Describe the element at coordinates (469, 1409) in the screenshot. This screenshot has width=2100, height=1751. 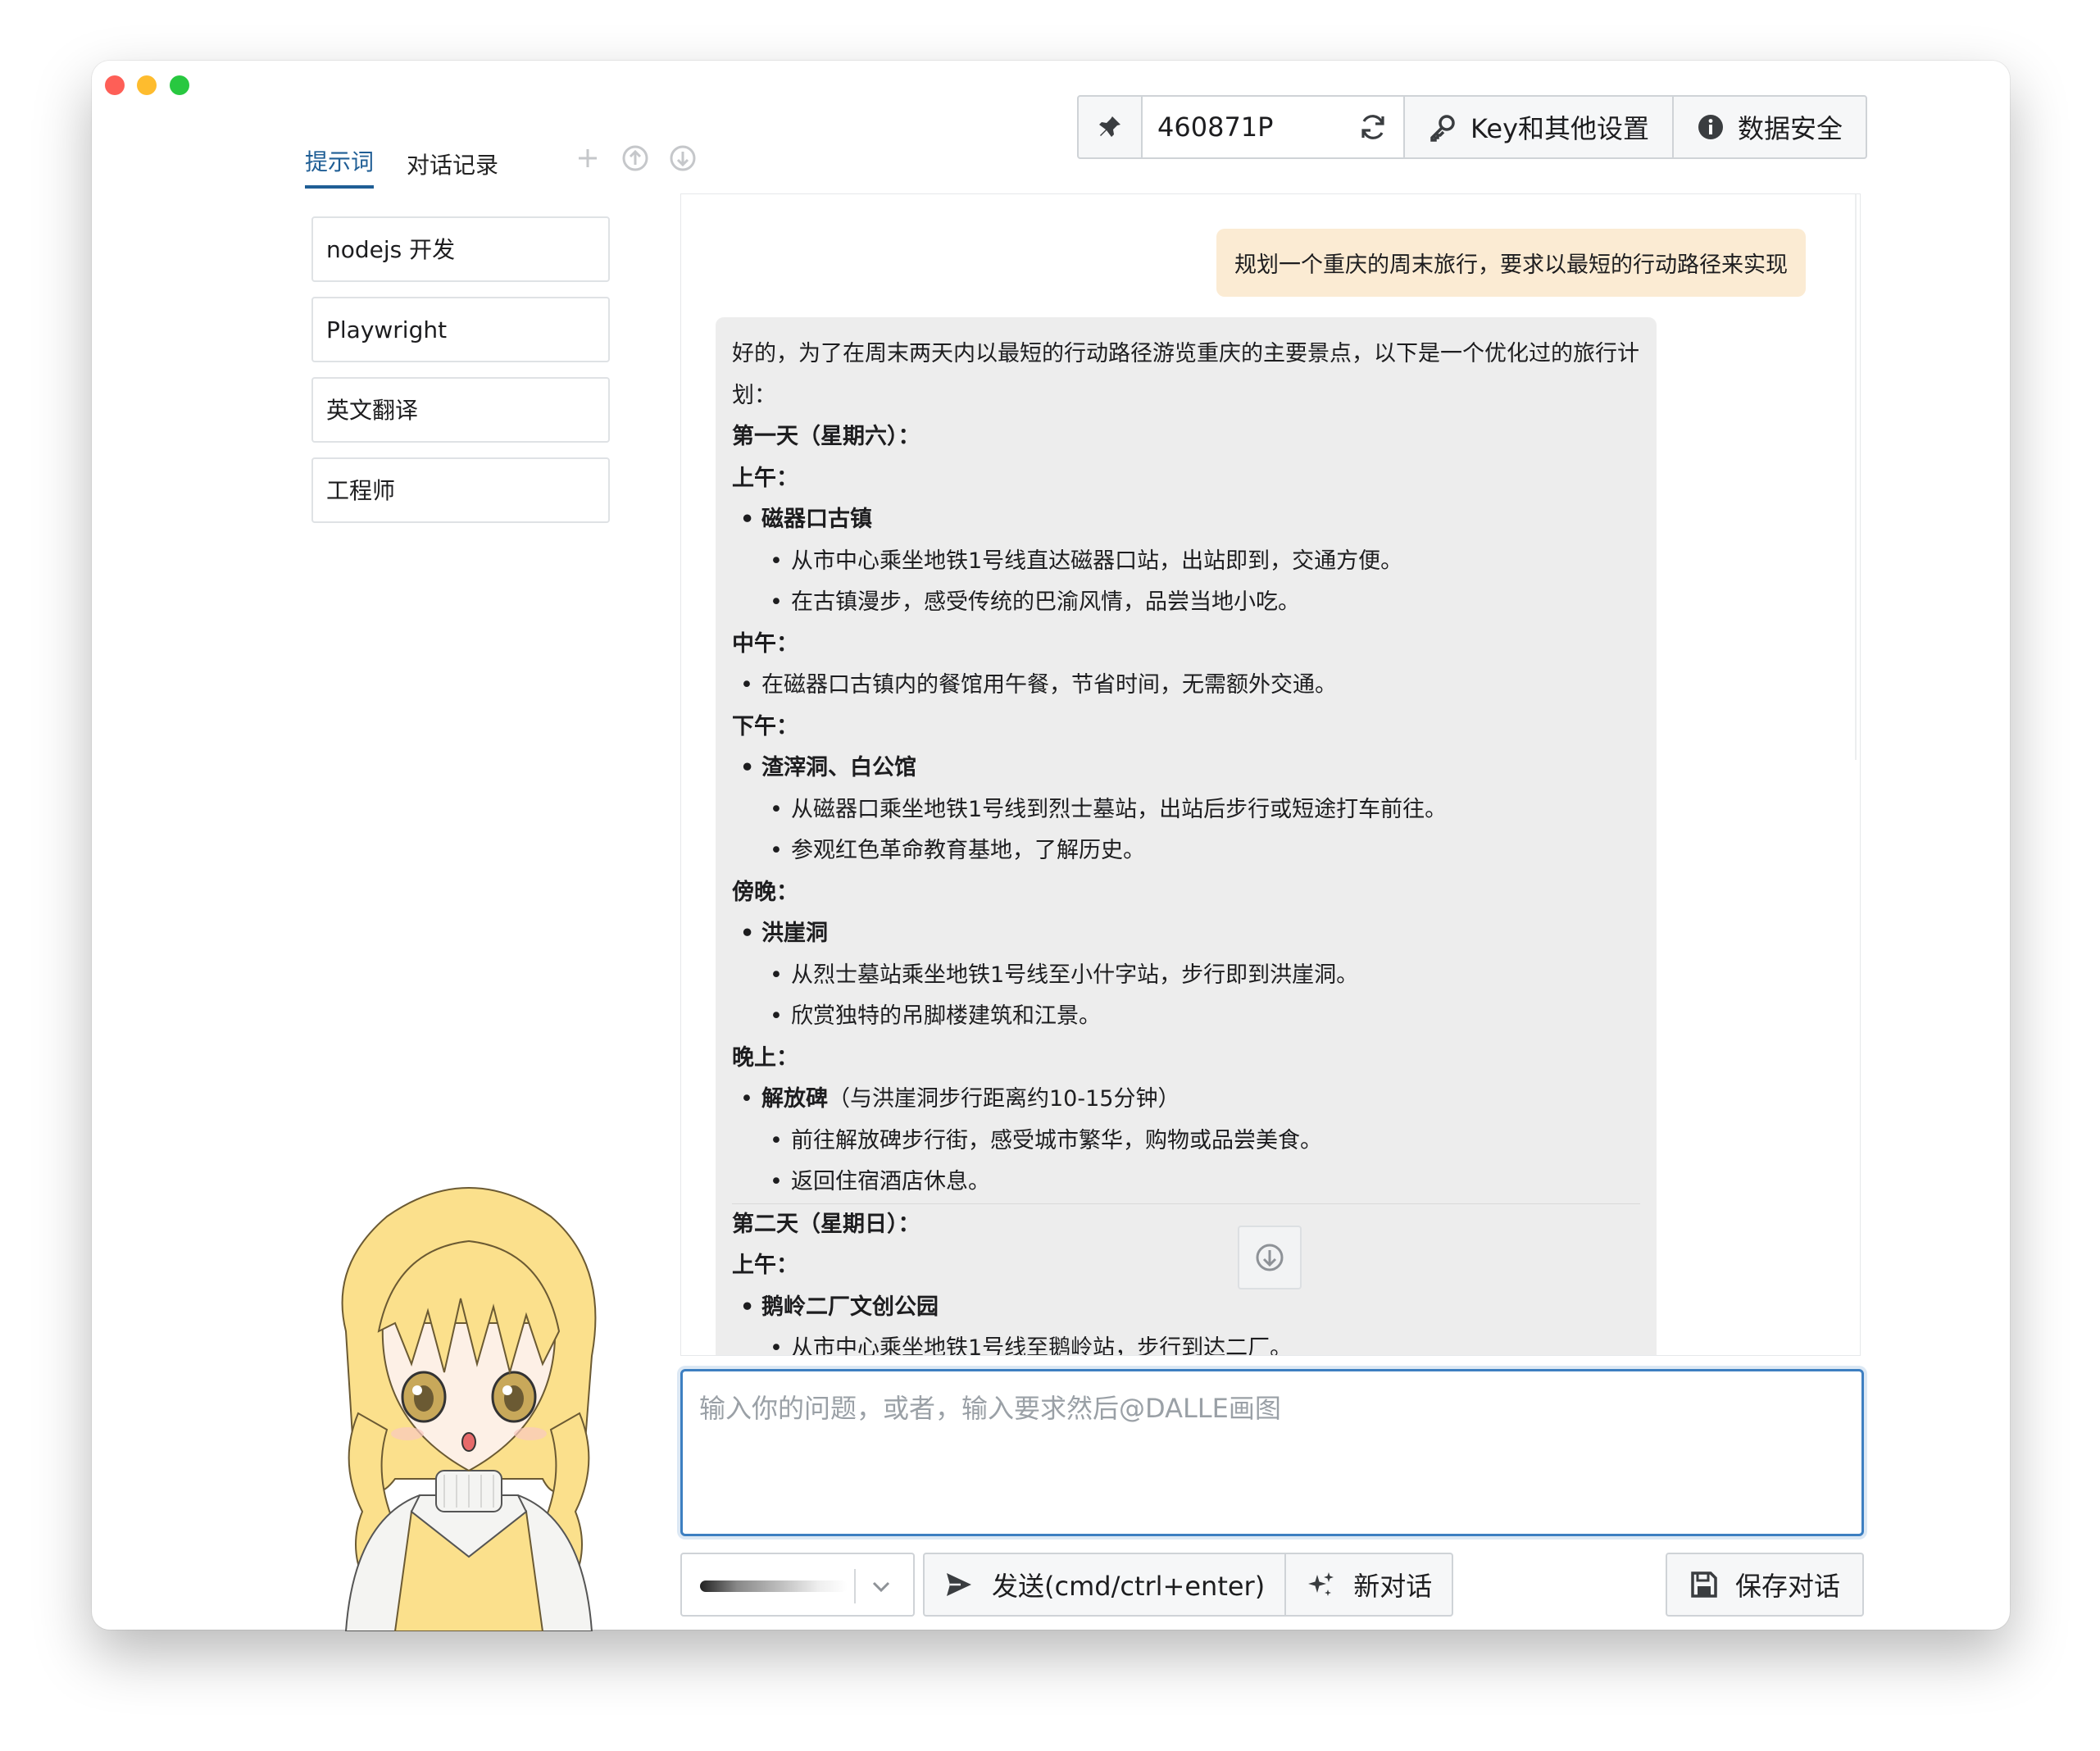
I see `anime-avatar-image` at that location.